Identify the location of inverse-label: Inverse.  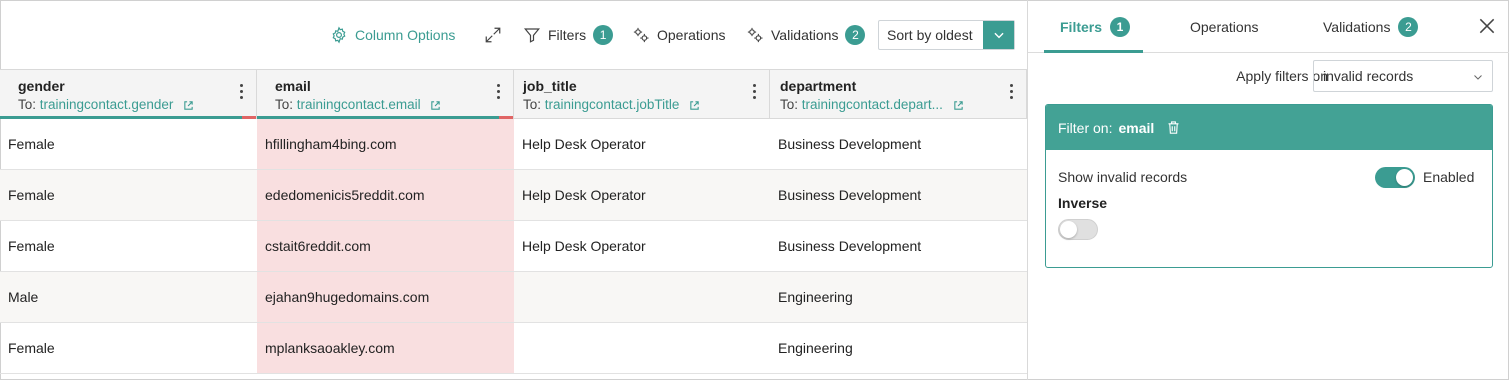
(1083, 203).